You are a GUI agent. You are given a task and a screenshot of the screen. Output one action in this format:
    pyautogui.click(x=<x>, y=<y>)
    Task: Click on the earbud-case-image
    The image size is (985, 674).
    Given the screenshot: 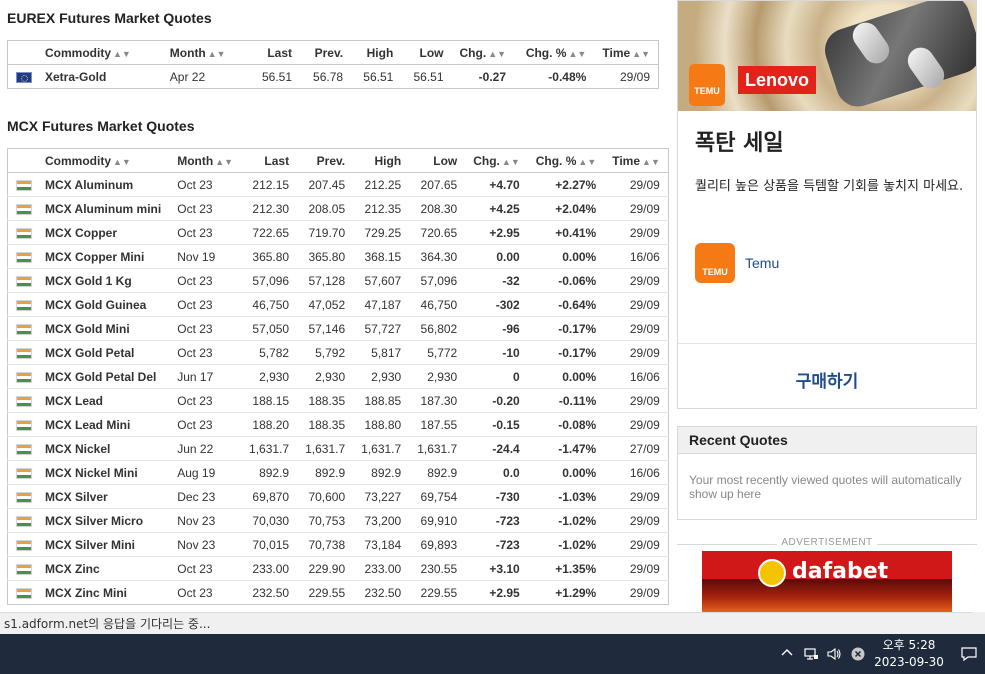 What is the action you would take?
    pyautogui.click(x=897, y=56)
    